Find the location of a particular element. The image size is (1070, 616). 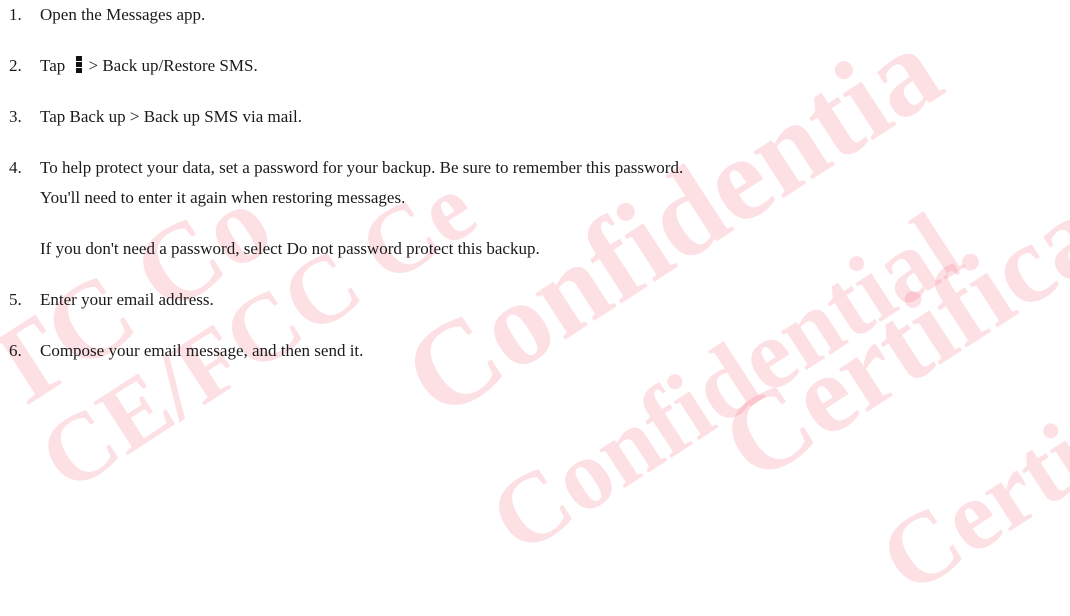

step-text: Tap > Back up/Restore SMS. is located at coordinates (149, 66).